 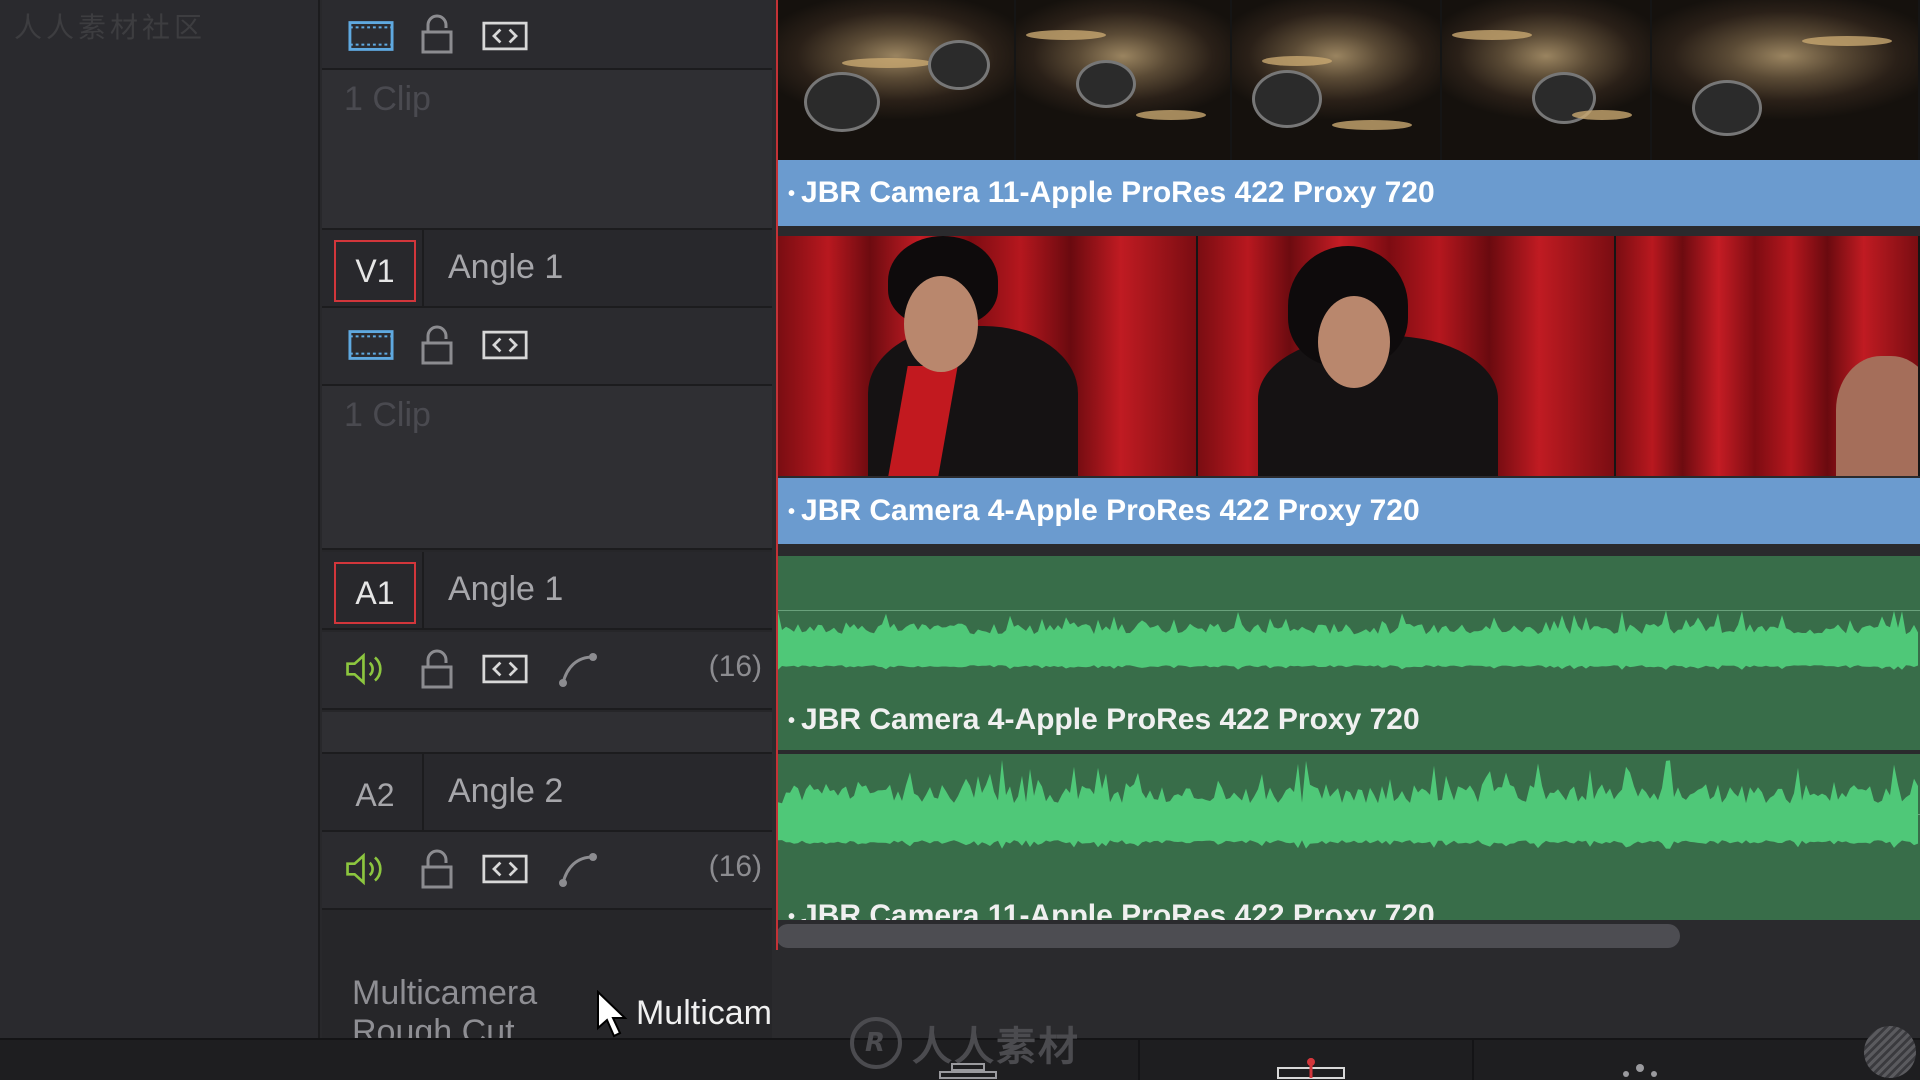 What do you see at coordinates (703, 1012) in the screenshot?
I see `breadcrumb-current: Multicam` at bounding box center [703, 1012].